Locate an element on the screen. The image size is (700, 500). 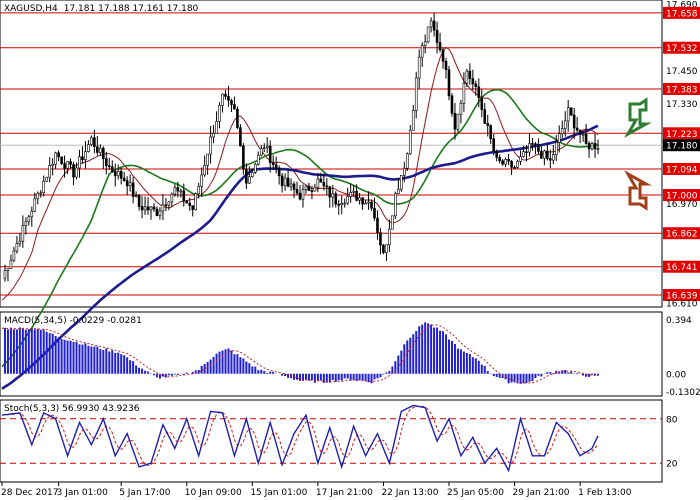
macd-tick-label: 0.394 is located at coordinates (679, 321).